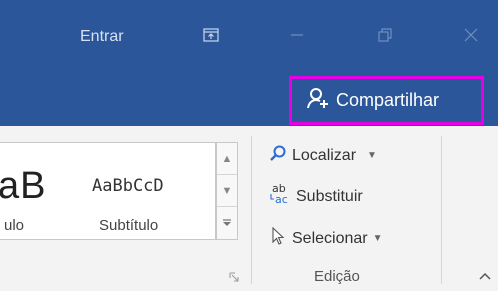 Image resolution: width=498 pixels, height=291 pixels. Describe the element at coordinates (485, 276) in the screenshot. I see `collapse-ribbon-icon` at that location.